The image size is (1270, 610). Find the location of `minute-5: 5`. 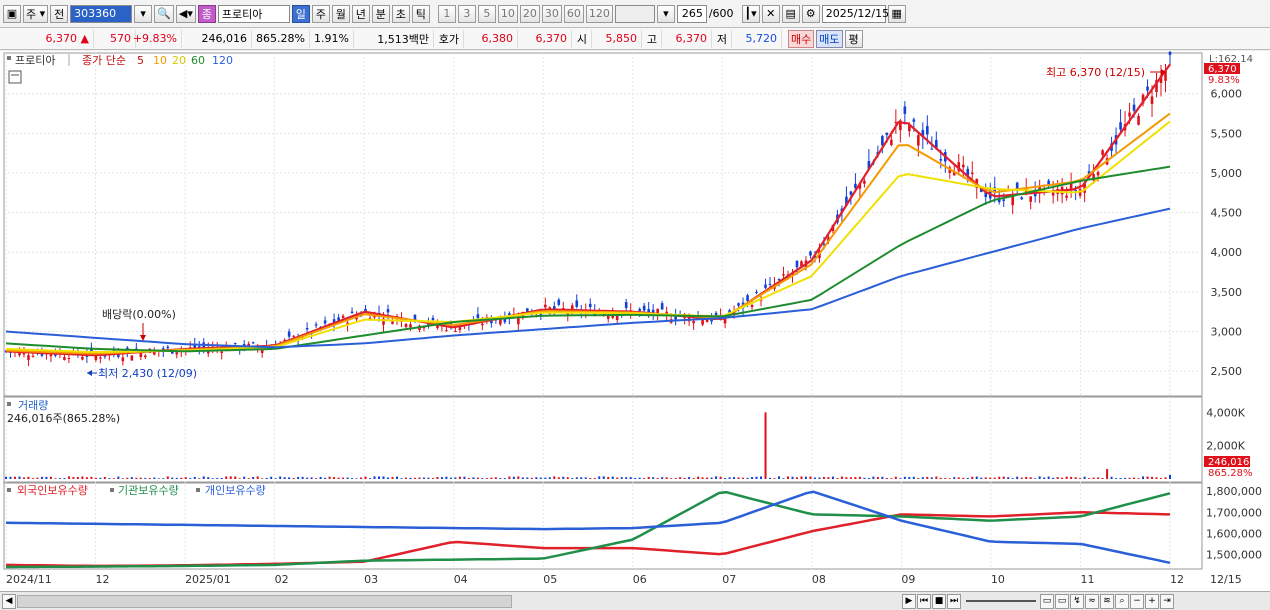

minute-5: 5 is located at coordinates (486, 13).